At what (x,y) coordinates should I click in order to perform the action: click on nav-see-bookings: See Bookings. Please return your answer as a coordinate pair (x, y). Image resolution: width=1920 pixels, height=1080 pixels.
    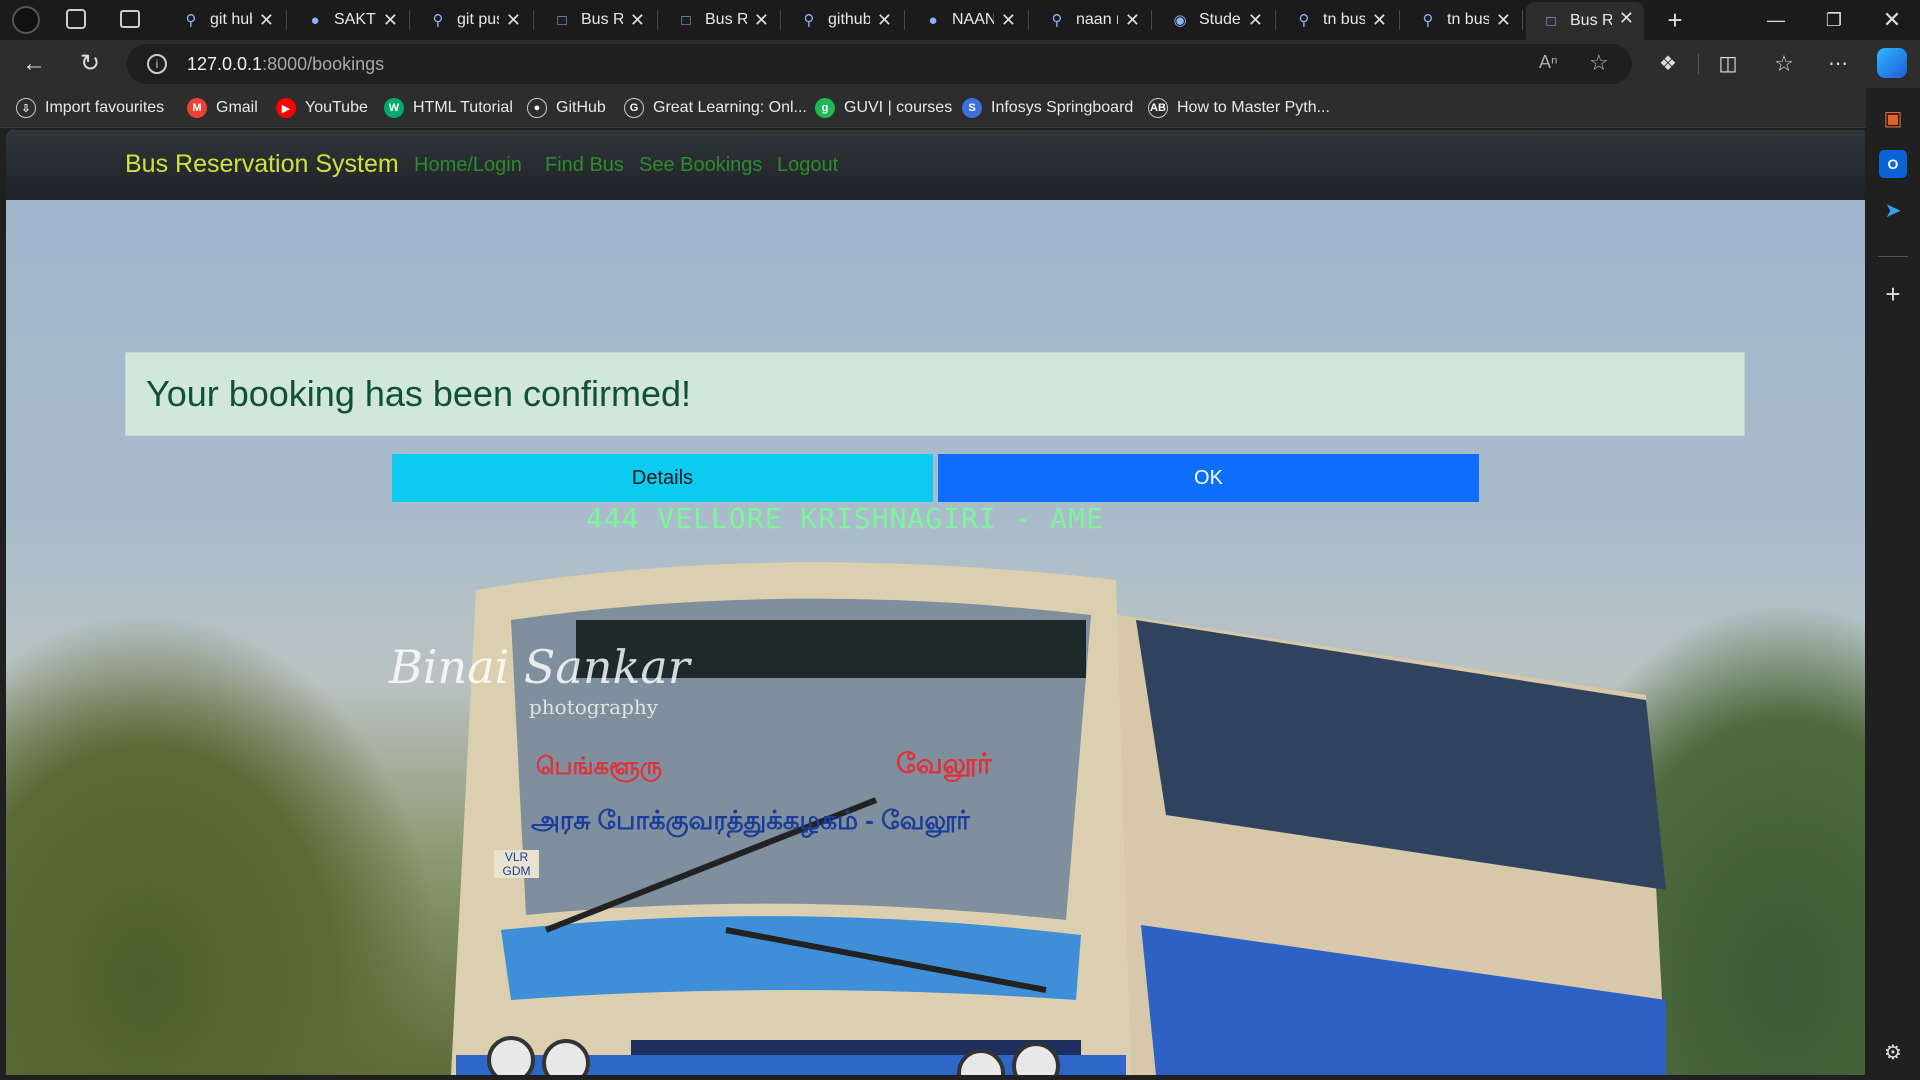
    Looking at the image, I should click on (700, 165).